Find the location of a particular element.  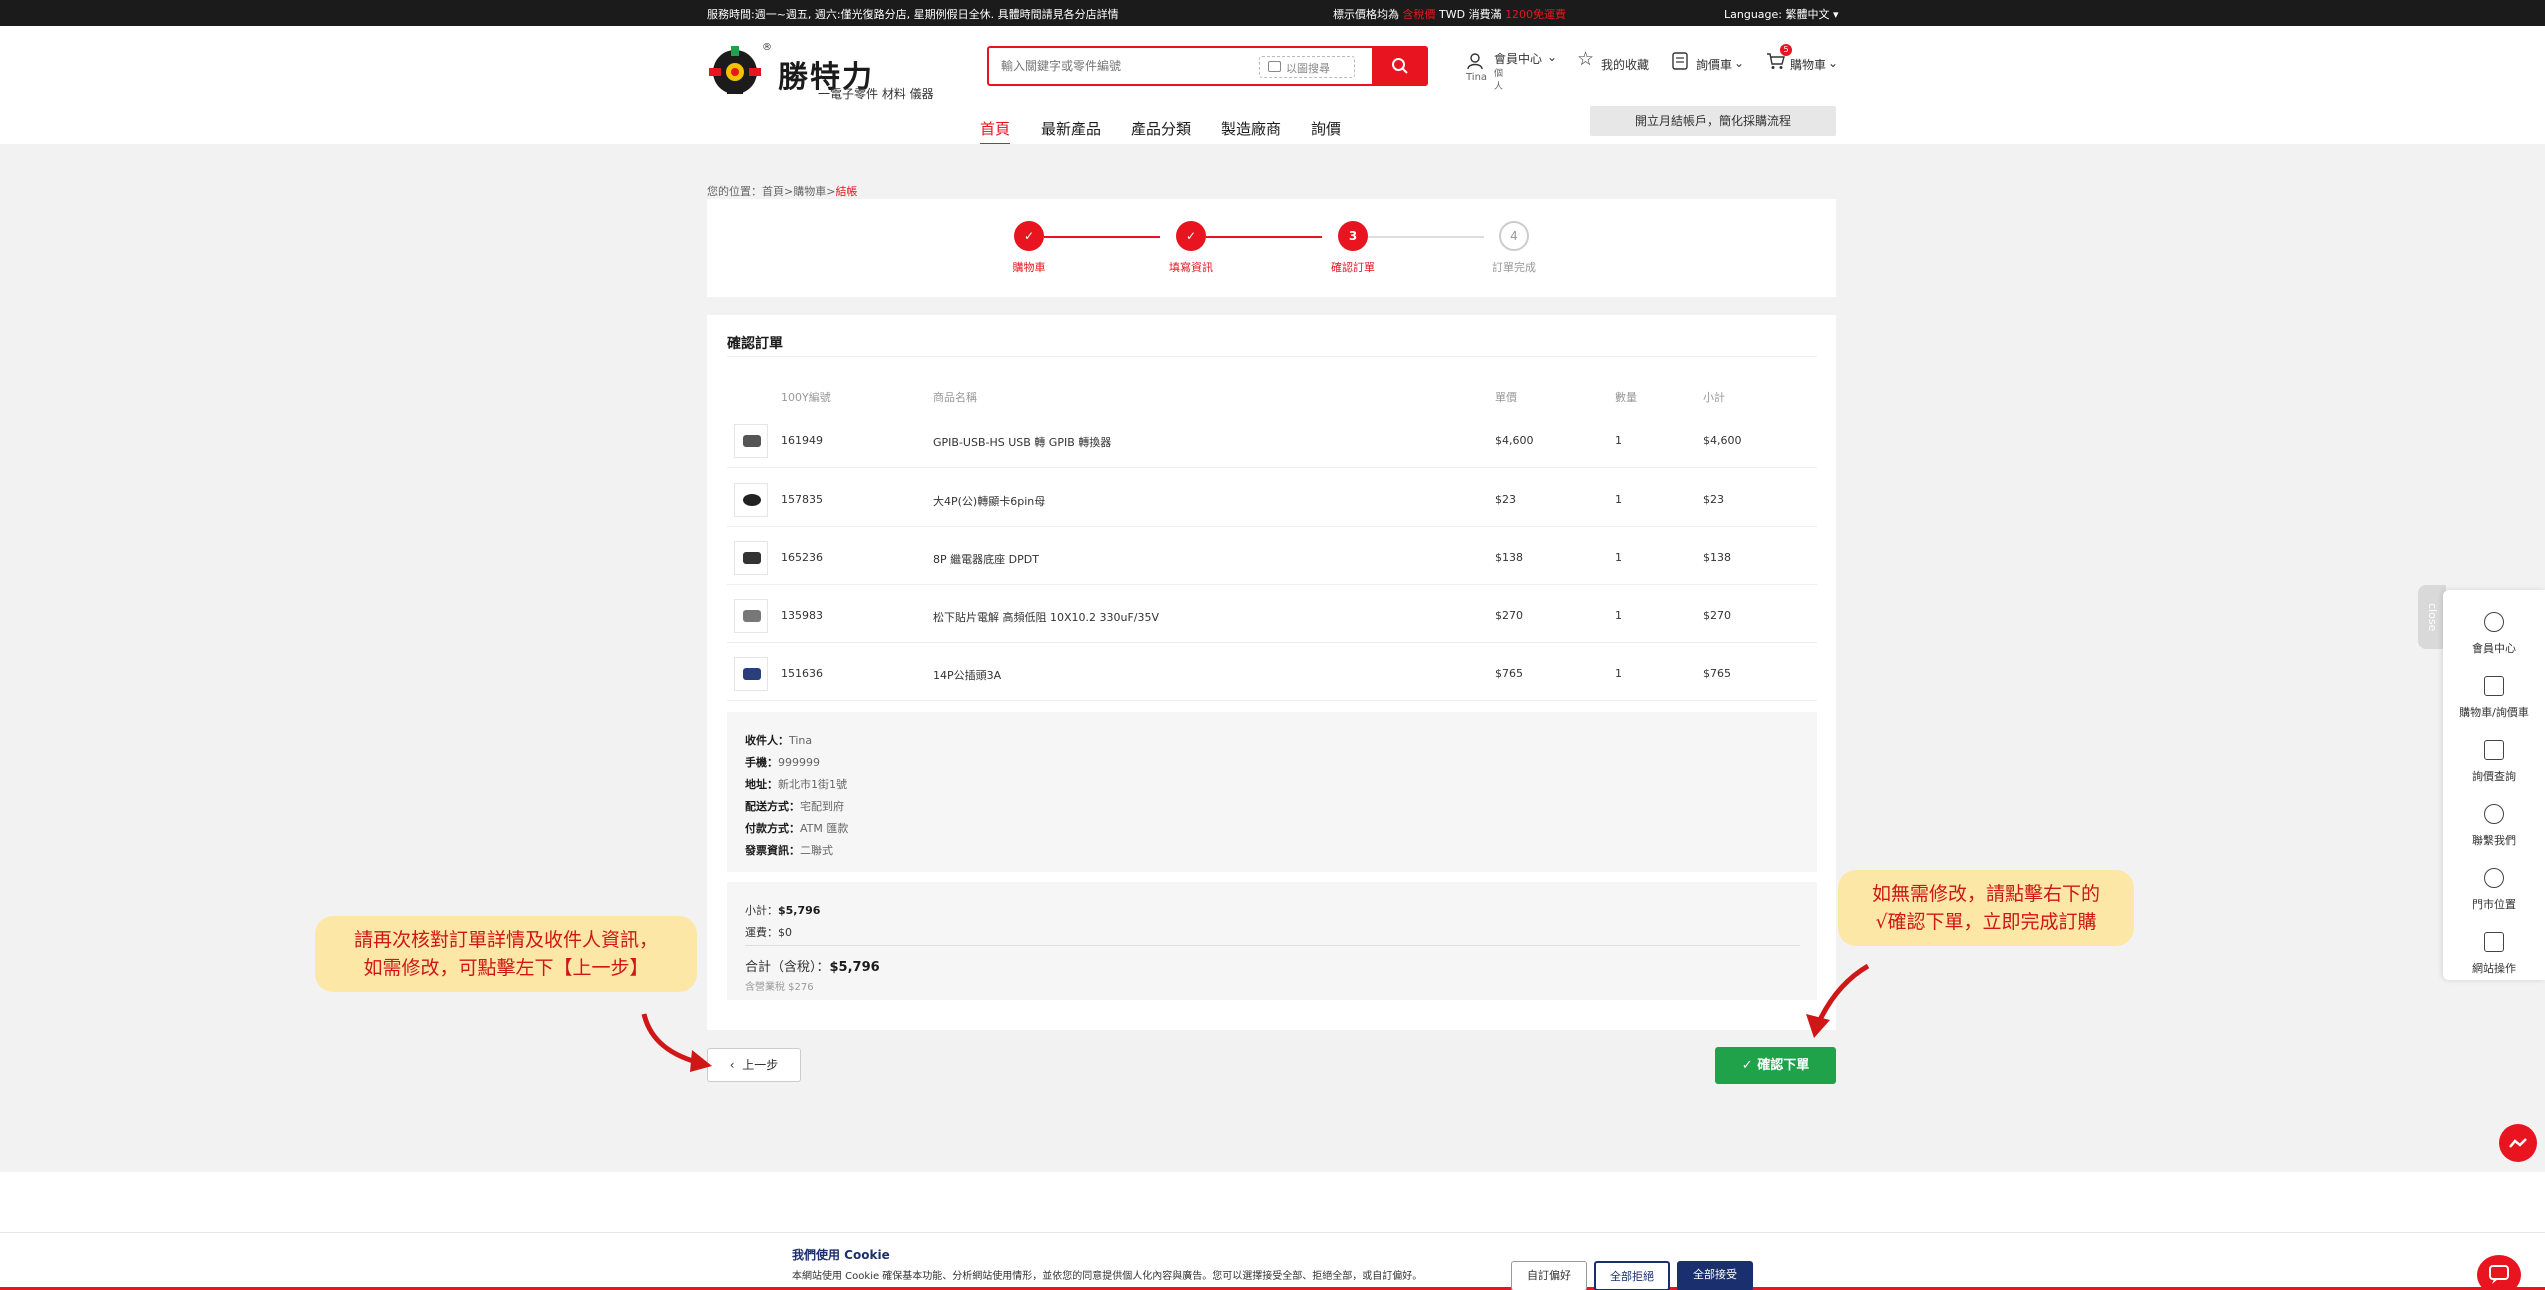

table-row: 151636 14P公插頭3A $765 1 $765 is located at coordinates (1272, 672).